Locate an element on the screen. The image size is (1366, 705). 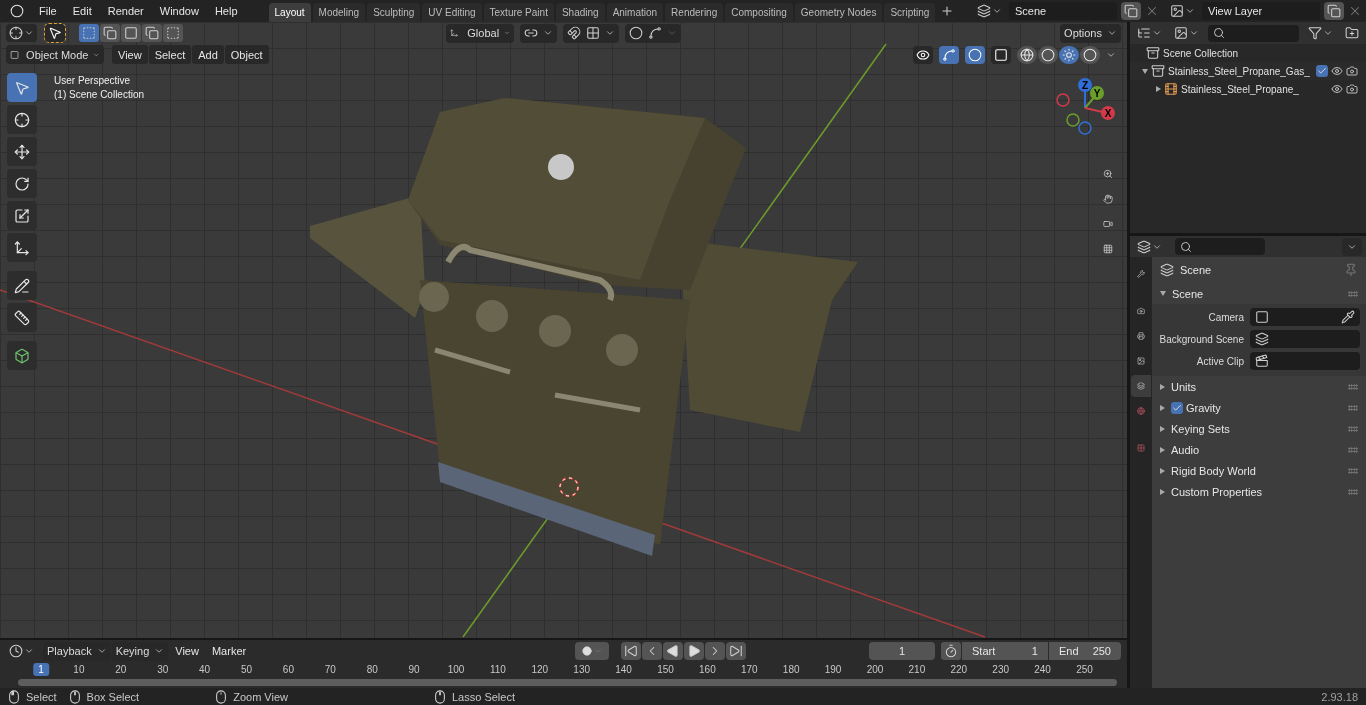
workspace-tab: Rendering is located at coordinates (694, 12).